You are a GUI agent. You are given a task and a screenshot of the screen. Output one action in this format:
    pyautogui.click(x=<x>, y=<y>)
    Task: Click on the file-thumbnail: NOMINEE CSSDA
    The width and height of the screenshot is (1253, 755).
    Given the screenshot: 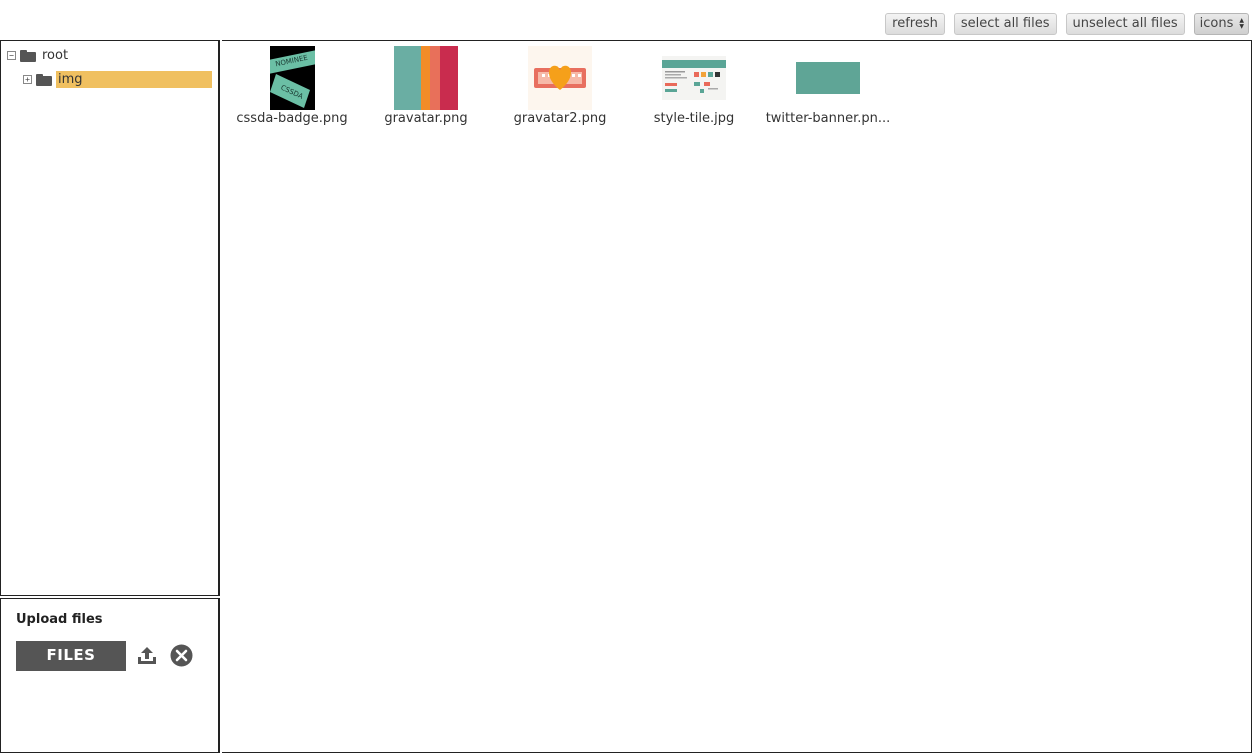 What is the action you would take?
    pyautogui.click(x=292, y=78)
    